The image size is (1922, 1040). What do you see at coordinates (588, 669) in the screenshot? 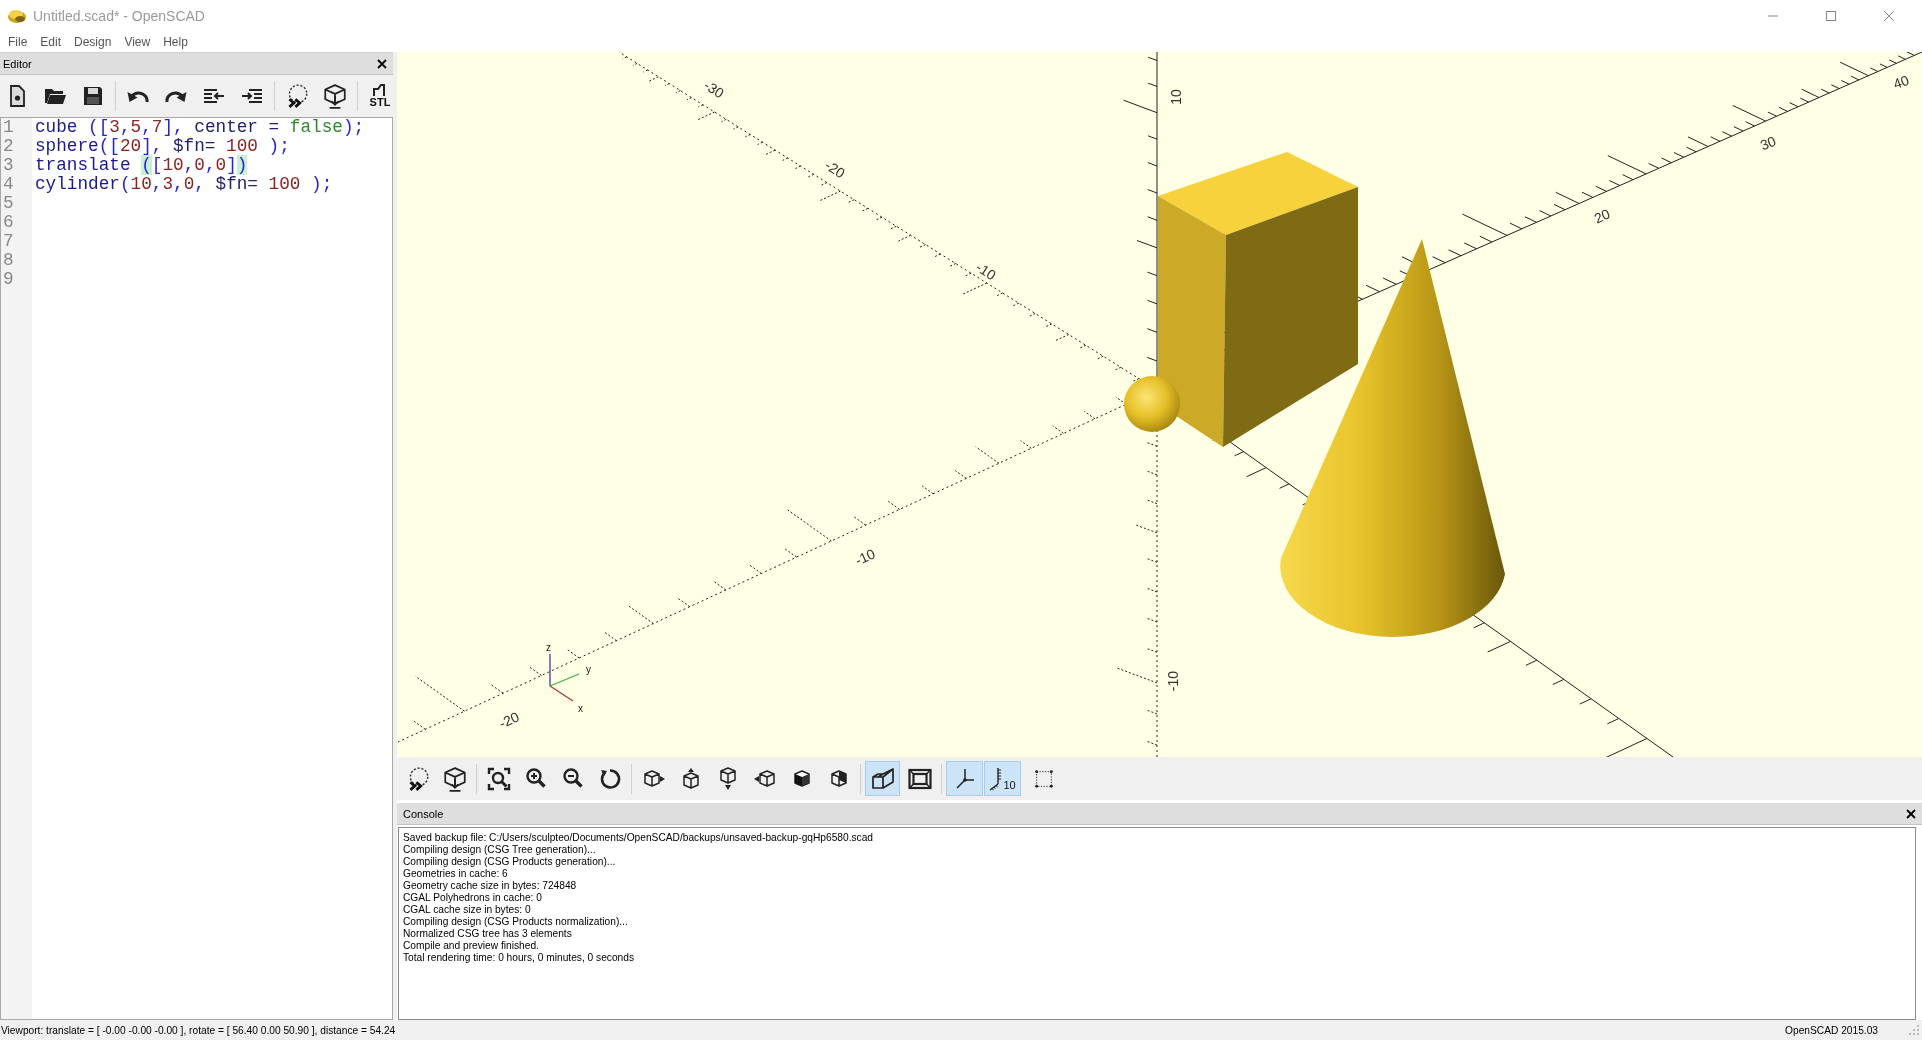
I see `axis-label: y` at bounding box center [588, 669].